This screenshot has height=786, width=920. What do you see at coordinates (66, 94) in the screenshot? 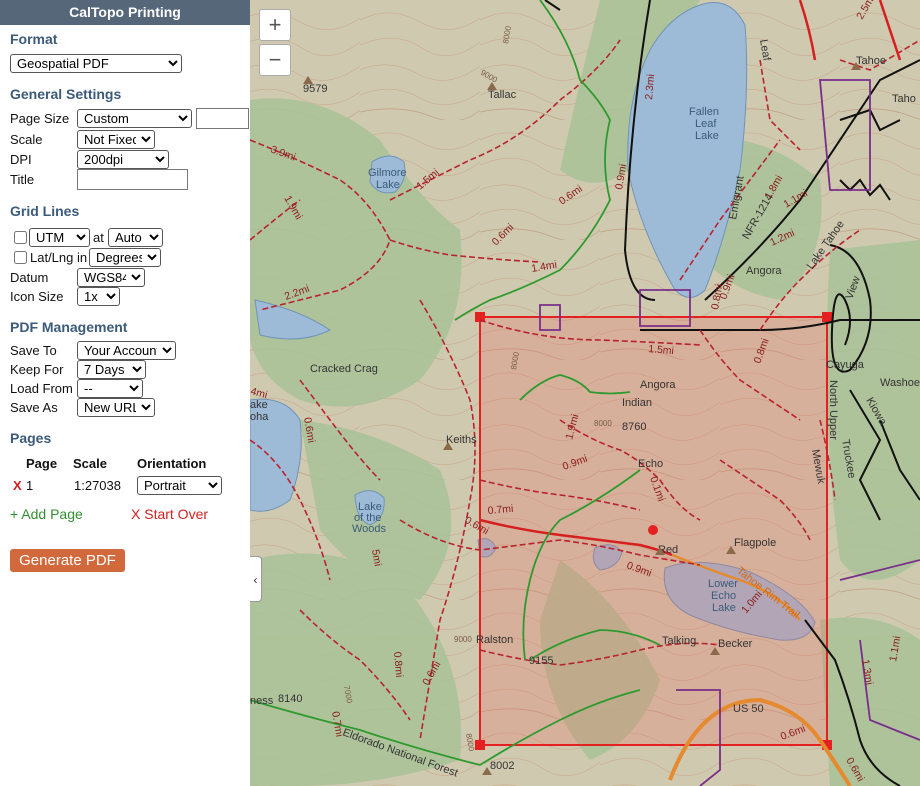
I see `general-settings-heading: General Settings` at bounding box center [66, 94].